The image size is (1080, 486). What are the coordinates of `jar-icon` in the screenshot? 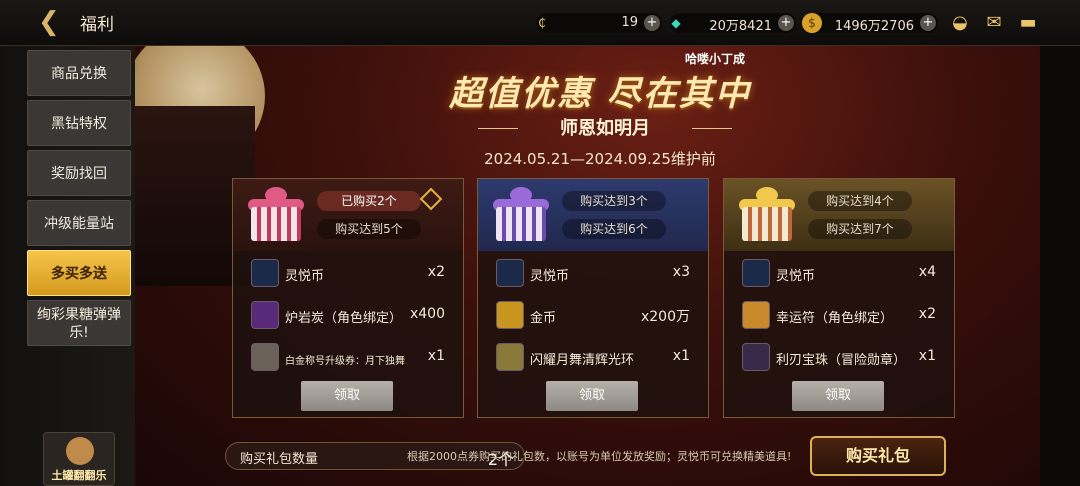 It's located at (80, 451).